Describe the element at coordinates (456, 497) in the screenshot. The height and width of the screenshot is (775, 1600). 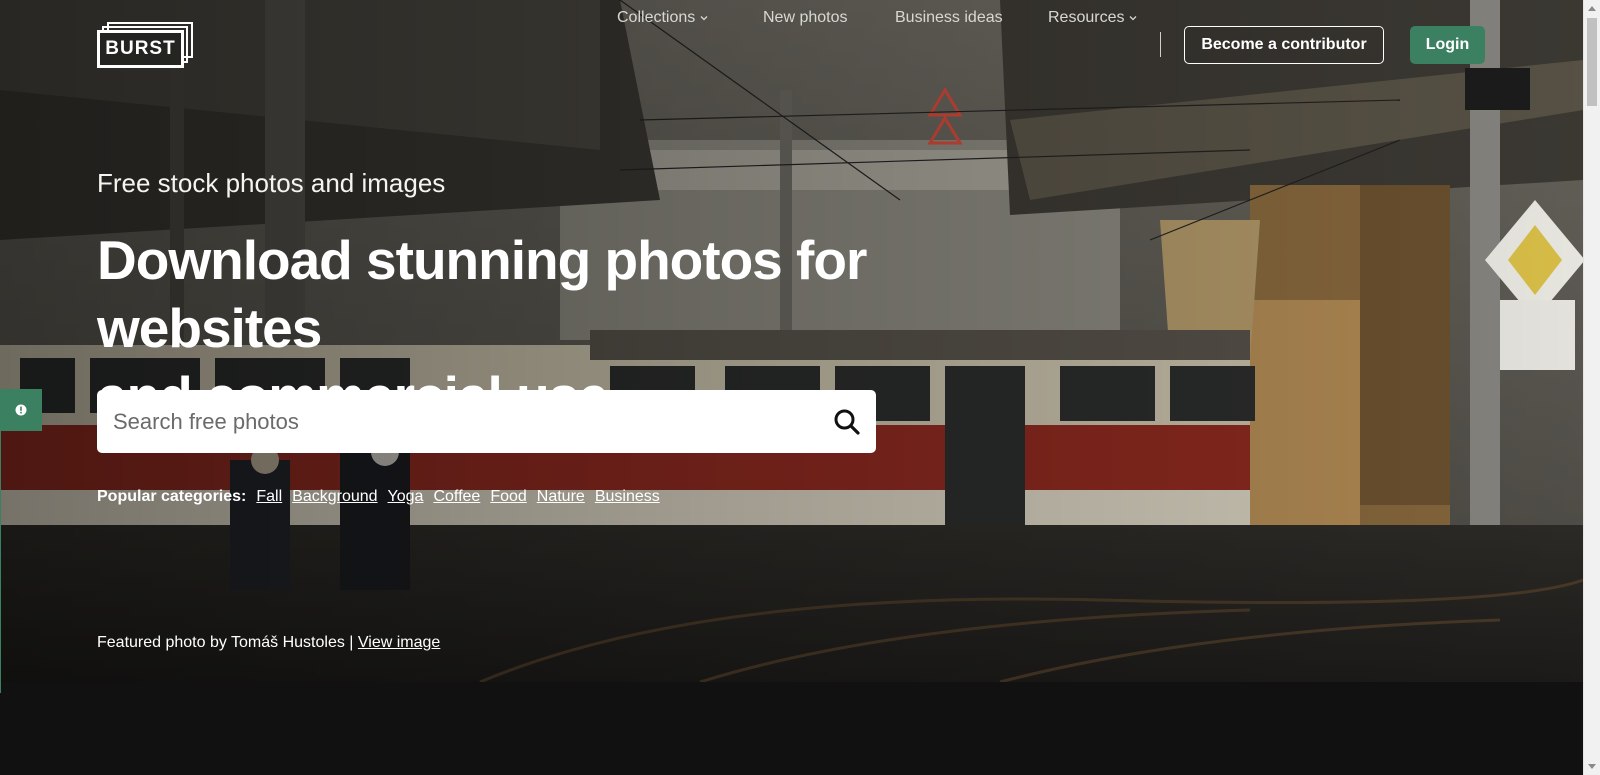
I see `category-link-coffee: Coffee` at that location.